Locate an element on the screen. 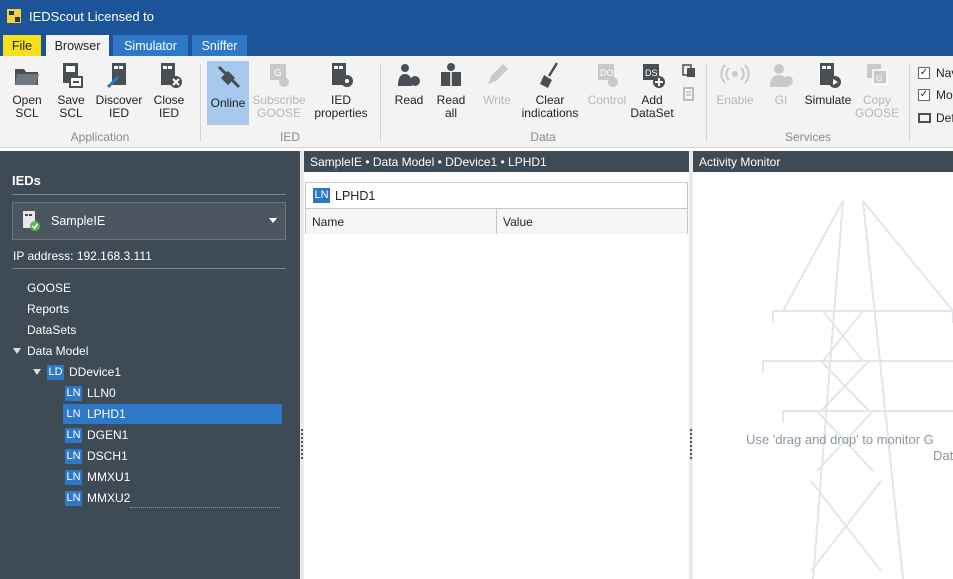 This screenshot has height=579, width=953. add-dataset-icon: DS is located at coordinates (654, 76).